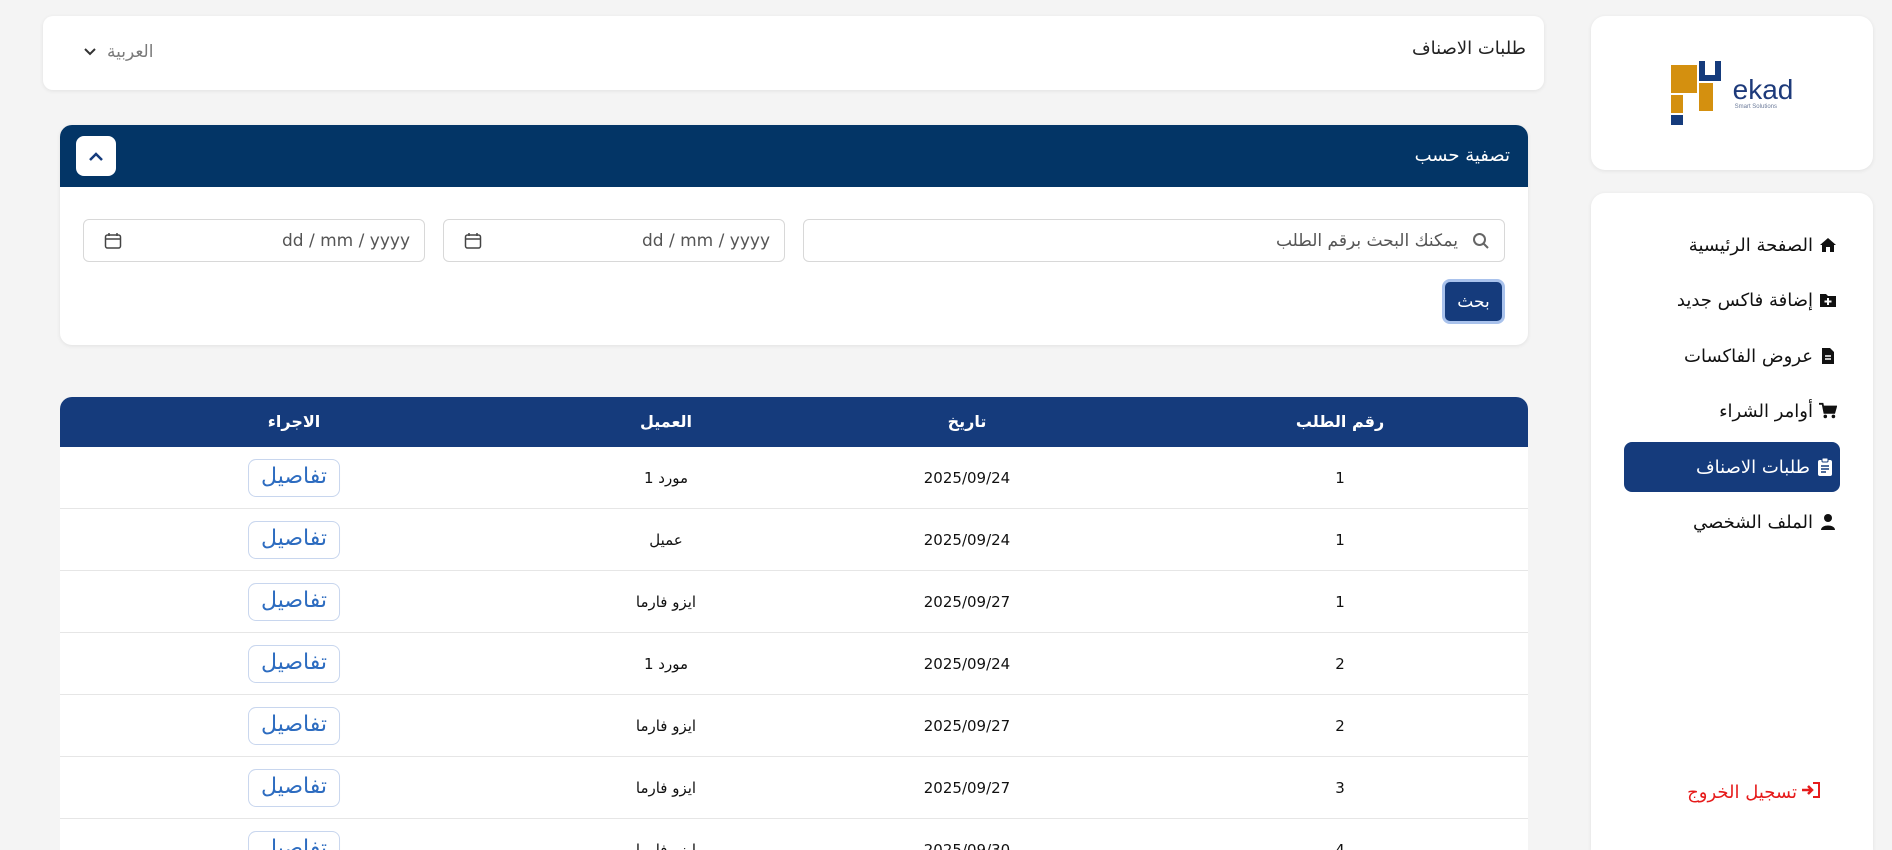 This screenshot has height=850, width=1892. What do you see at coordinates (1828, 356) in the screenshot?
I see `document-icon` at bounding box center [1828, 356].